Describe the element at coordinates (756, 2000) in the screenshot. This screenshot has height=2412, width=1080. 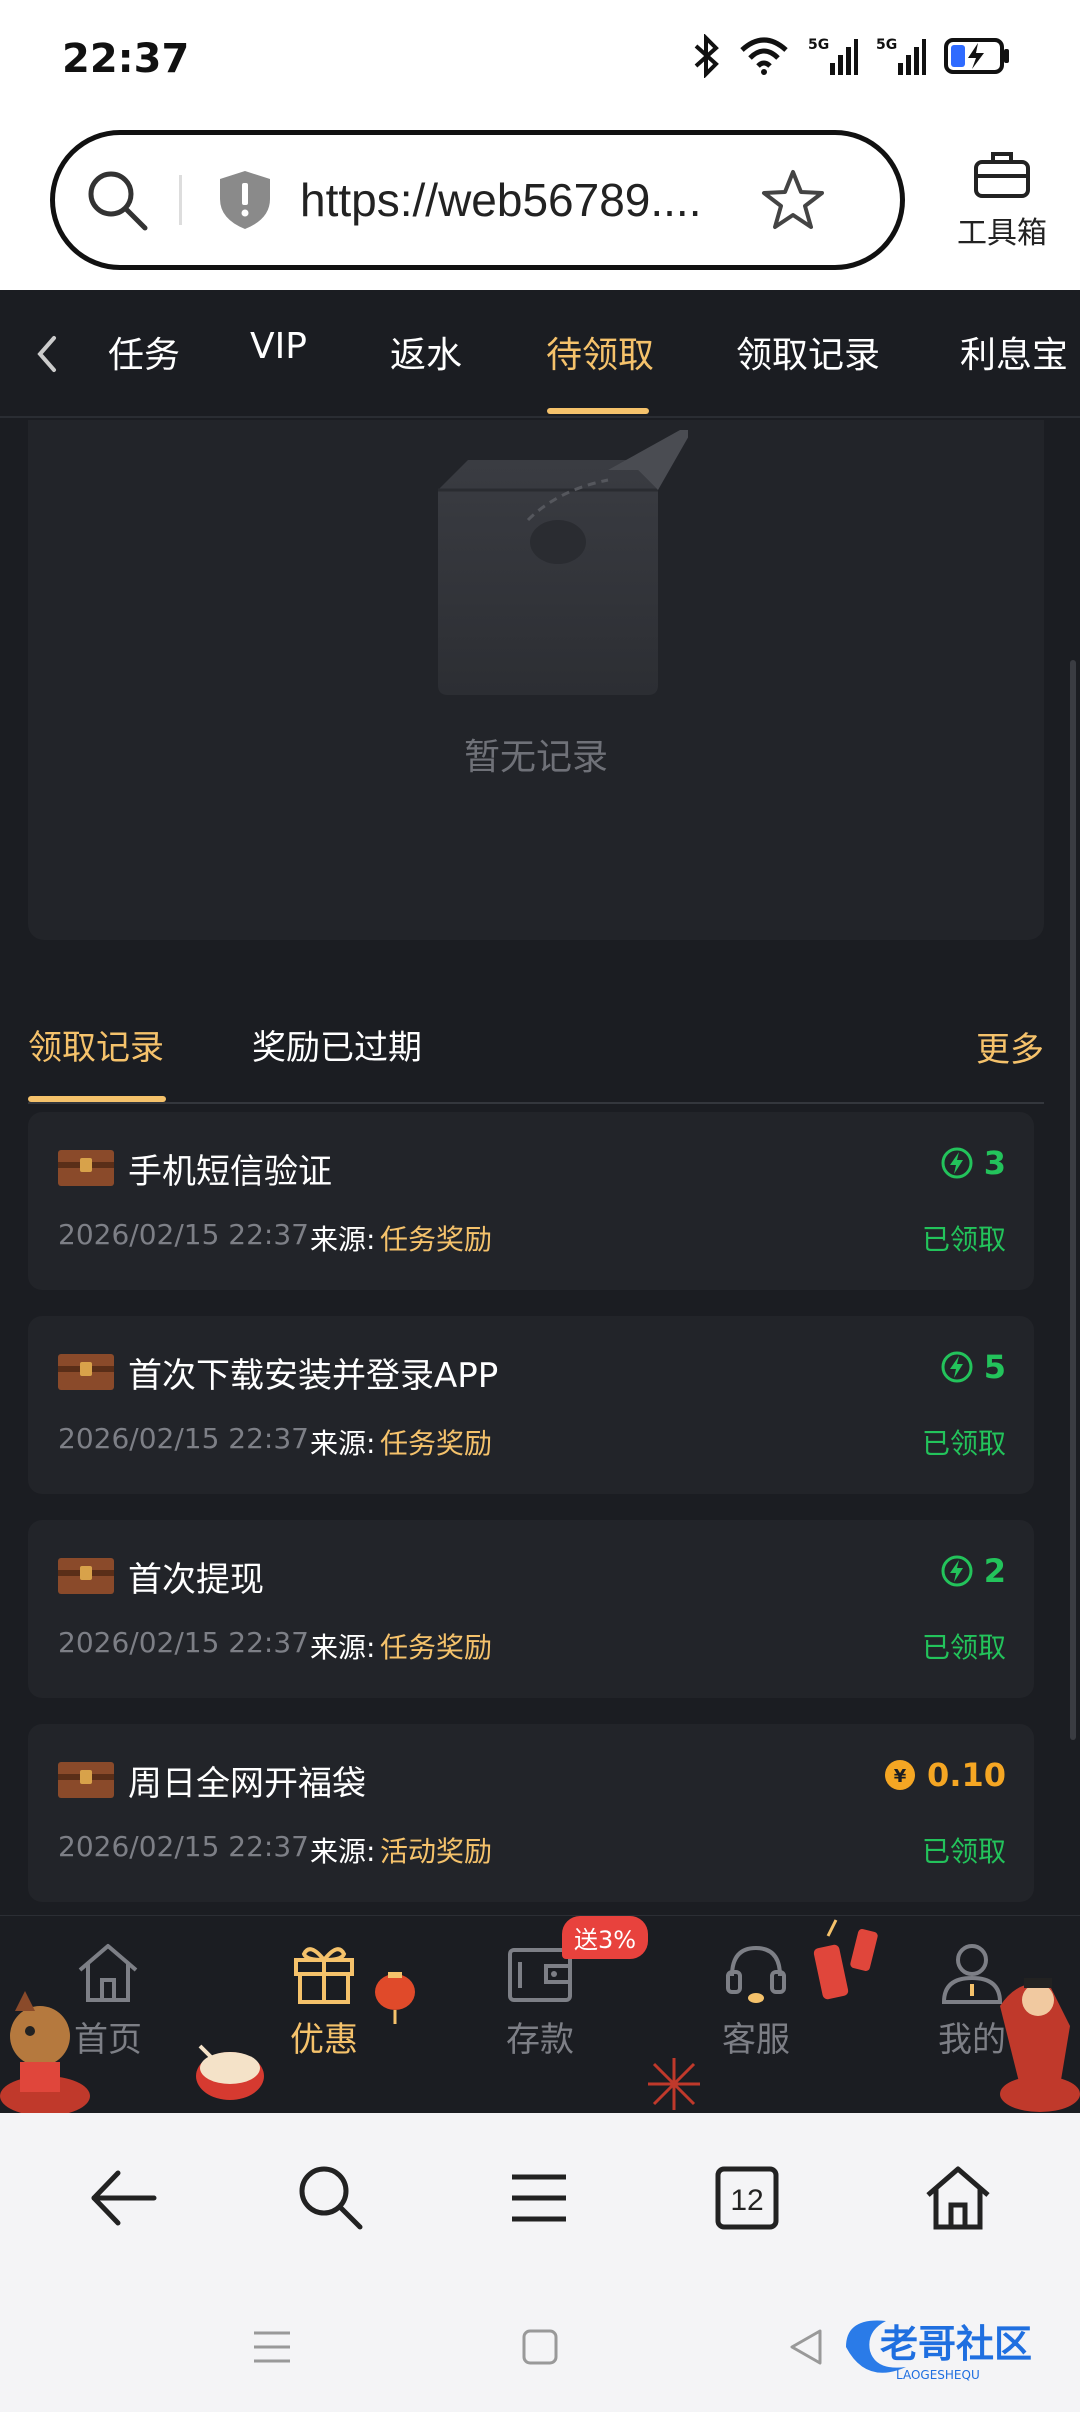
I see `nav-support: 客服` at that location.